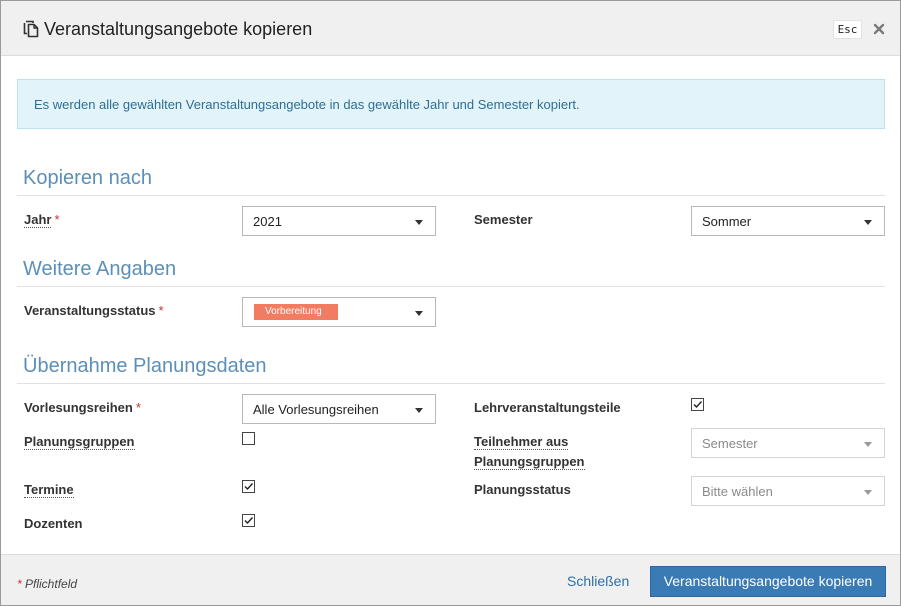  I want to click on planning-status-label: Planungsstatus, so click(522, 489).